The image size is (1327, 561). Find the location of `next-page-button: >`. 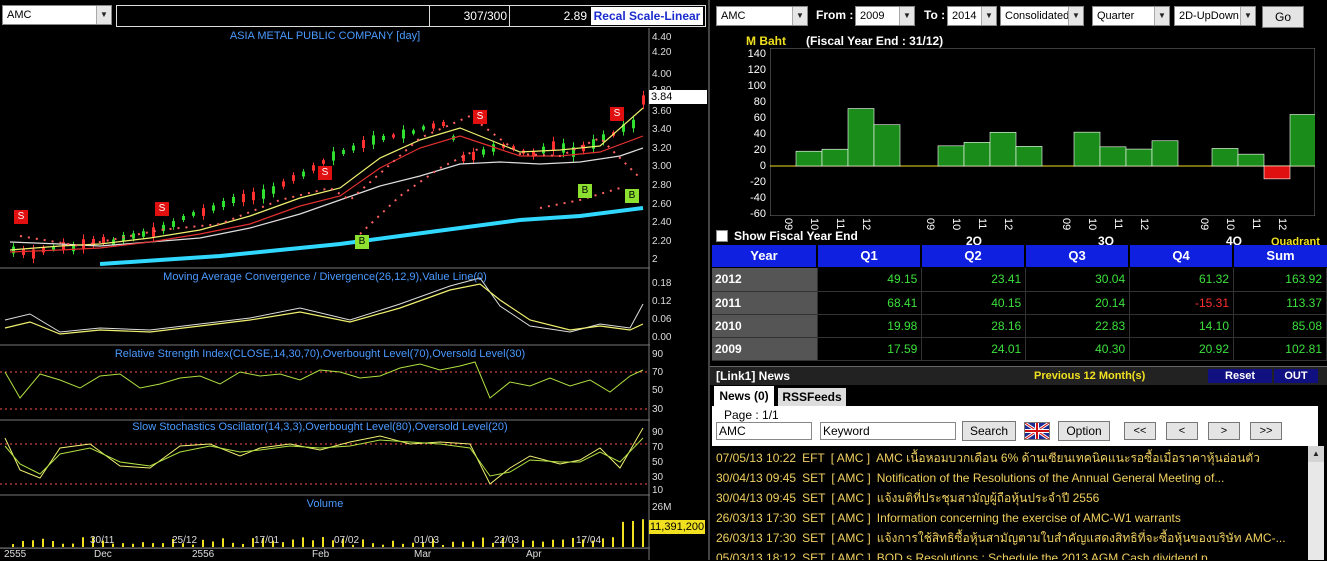

next-page-button: > is located at coordinates (1224, 431).